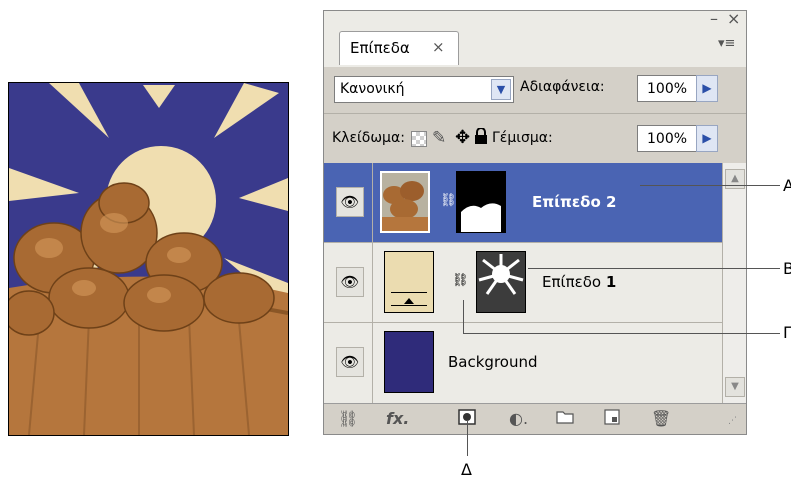 Image resolution: width=791 pixels, height=484 pixels. Describe the element at coordinates (372, 89) in the screenshot. I see `blend-mode-value: Κανονική` at that location.